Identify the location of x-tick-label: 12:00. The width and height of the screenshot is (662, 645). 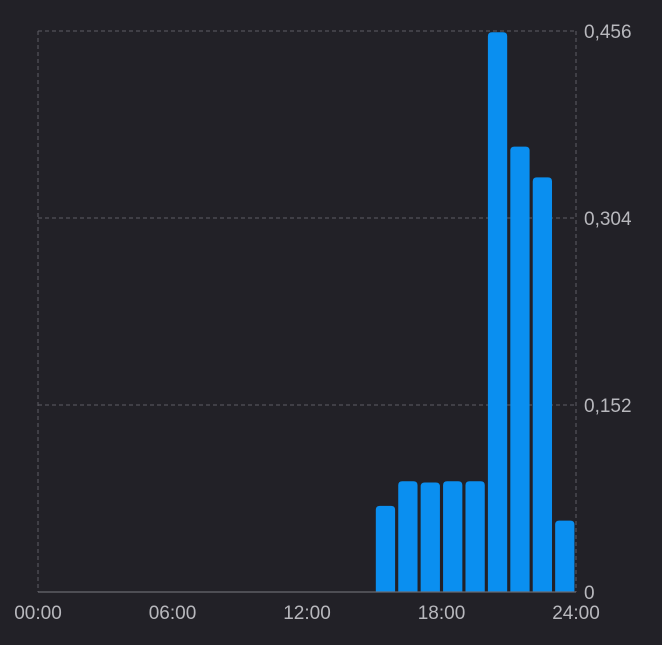
(307, 613).